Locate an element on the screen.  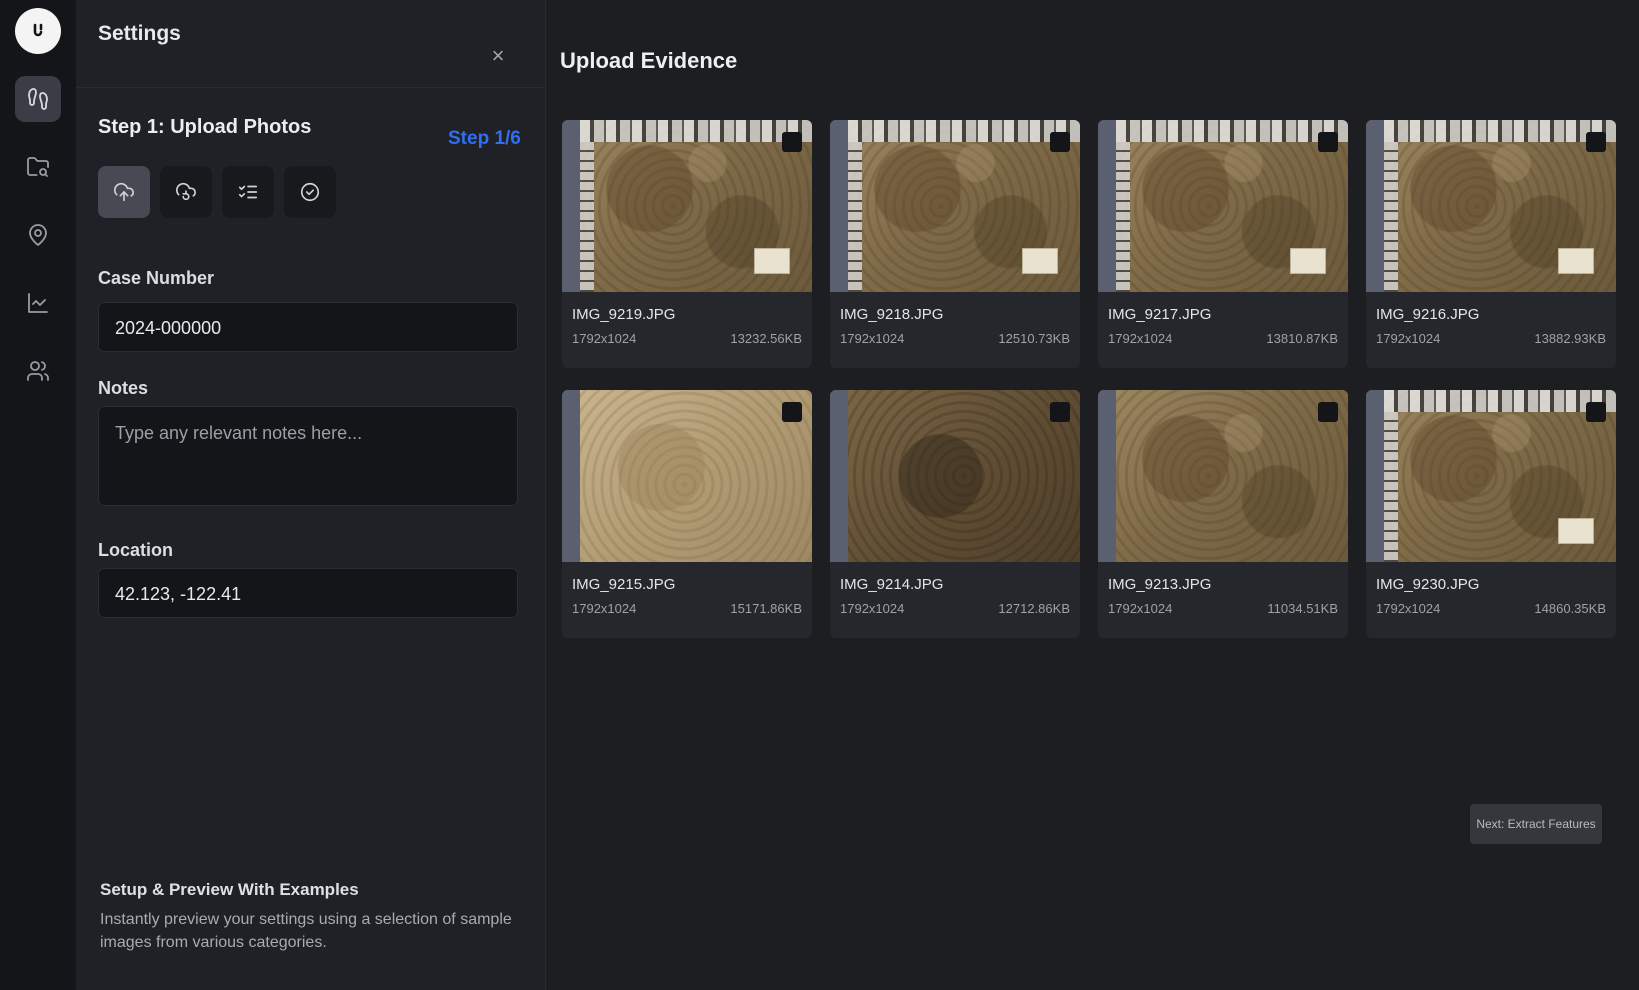
list-checks-icon is located at coordinates (248, 192).